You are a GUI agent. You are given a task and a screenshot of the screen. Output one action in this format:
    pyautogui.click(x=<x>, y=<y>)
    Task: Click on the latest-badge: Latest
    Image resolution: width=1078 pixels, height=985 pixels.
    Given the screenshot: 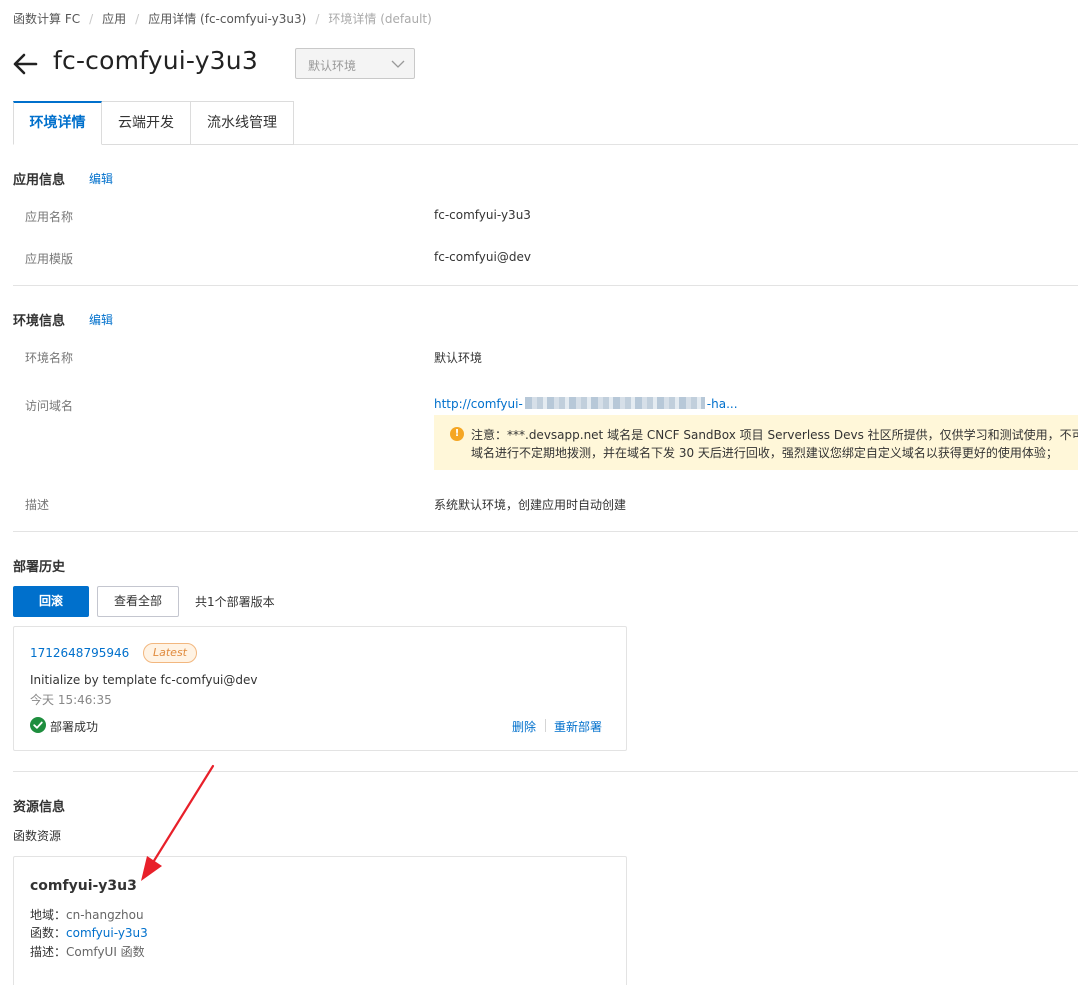 What is the action you would take?
    pyautogui.click(x=170, y=653)
    